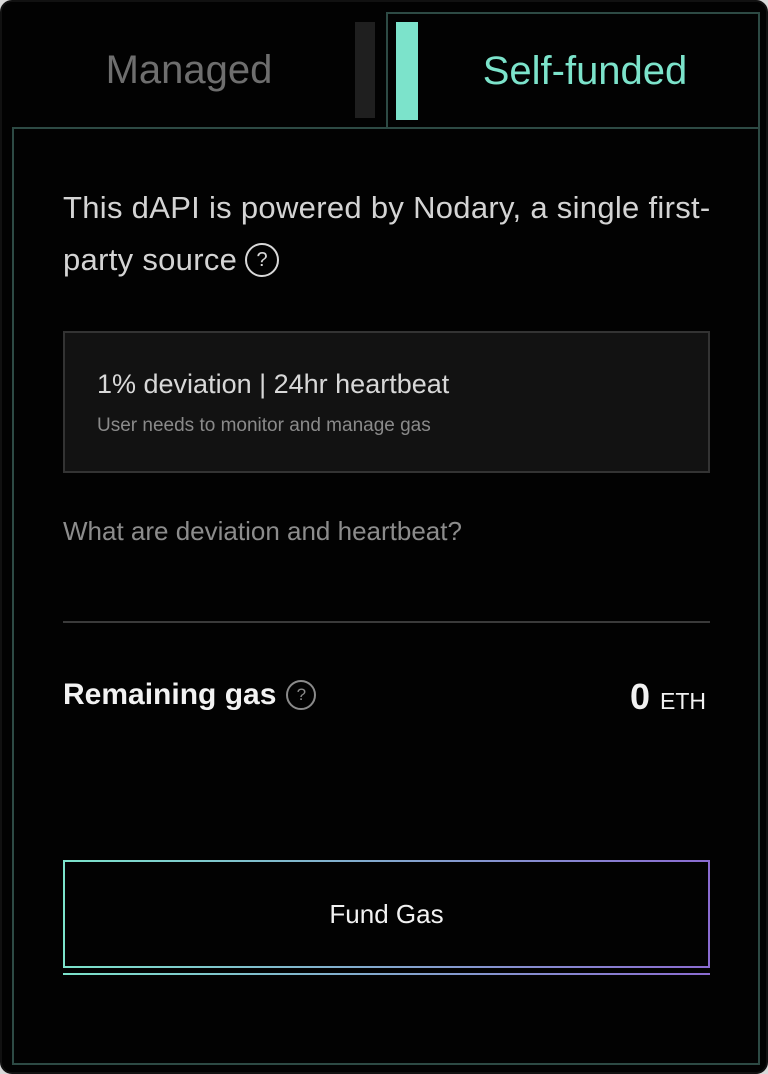 Image resolution: width=768 pixels, height=1074 pixels. What do you see at coordinates (386, 622) in the screenshot?
I see `divider` at bounding box center [386, 622].